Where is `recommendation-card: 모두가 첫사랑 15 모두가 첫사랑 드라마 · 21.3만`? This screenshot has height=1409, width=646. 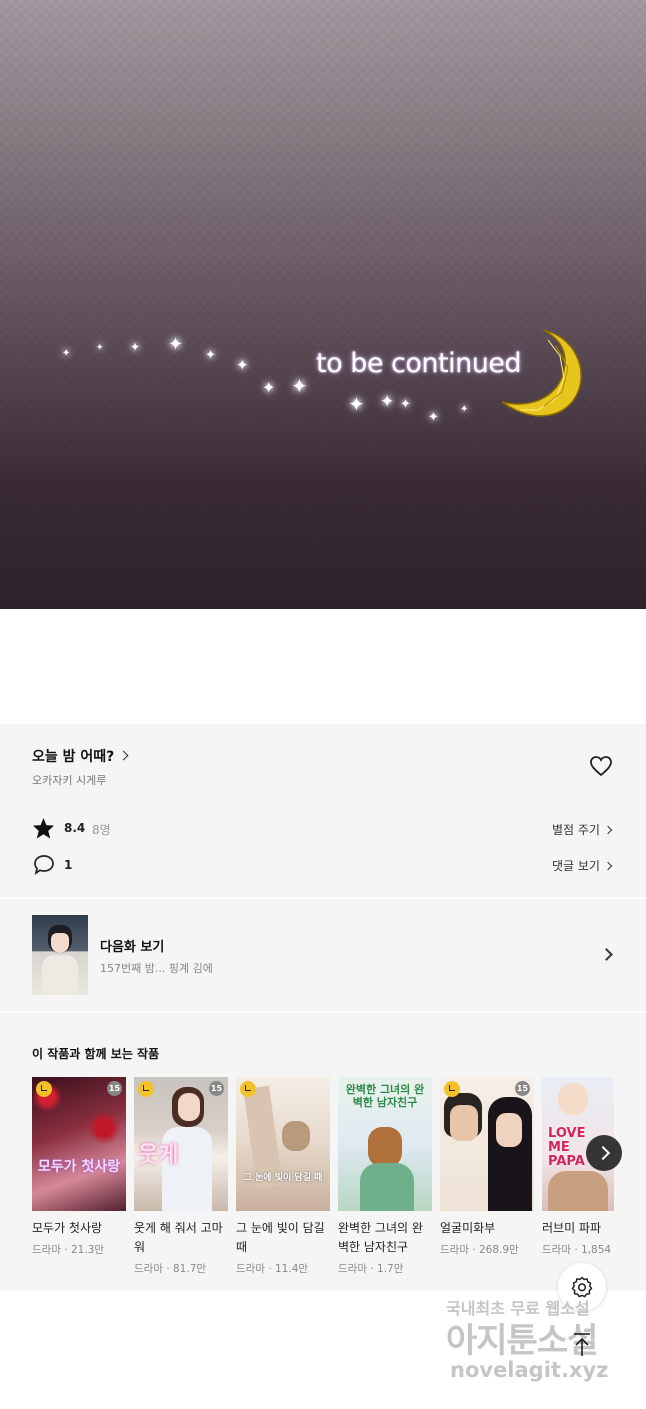 recommendation-card: 모두가 첫사랑 15 모두가 첫사랑 드라마 · 21.3만 is located at coordinates (79, 1167).